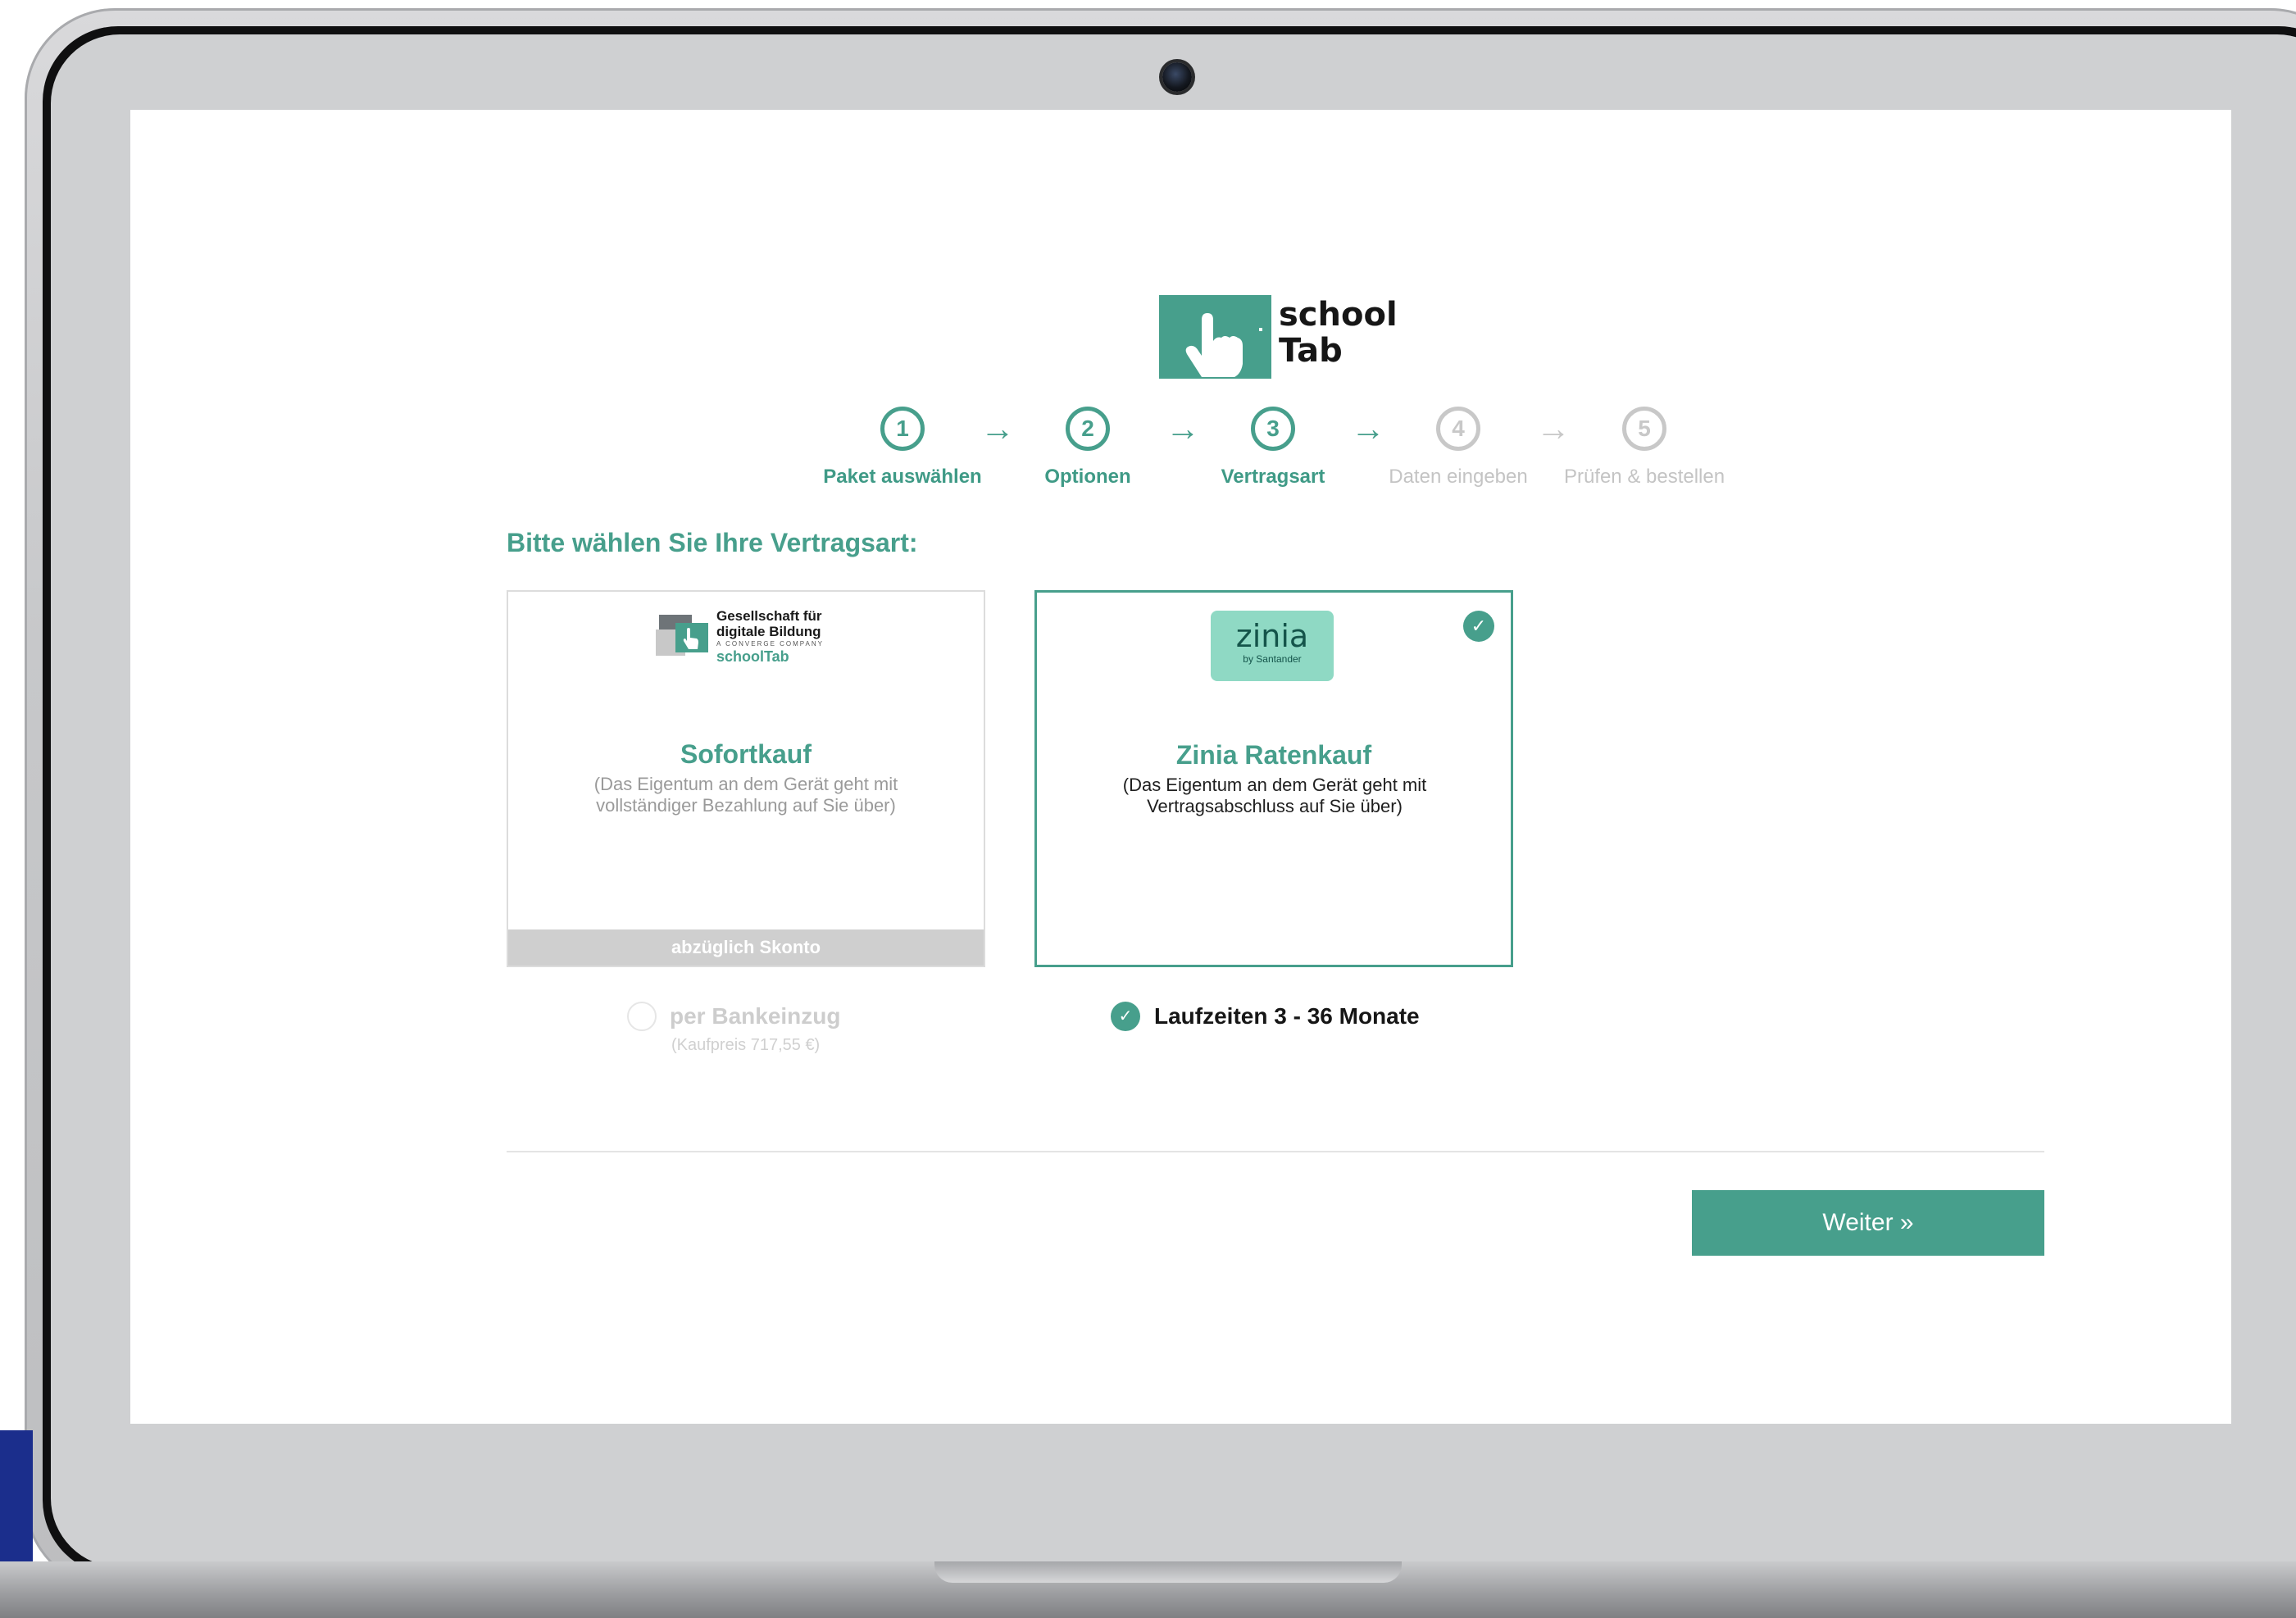 The height and width of the screenshot is (1618, 2296). What do you see at coordinates (1177, 77) in the screenshot?
I see `camera-icon` at bounding box center [1177, 77].